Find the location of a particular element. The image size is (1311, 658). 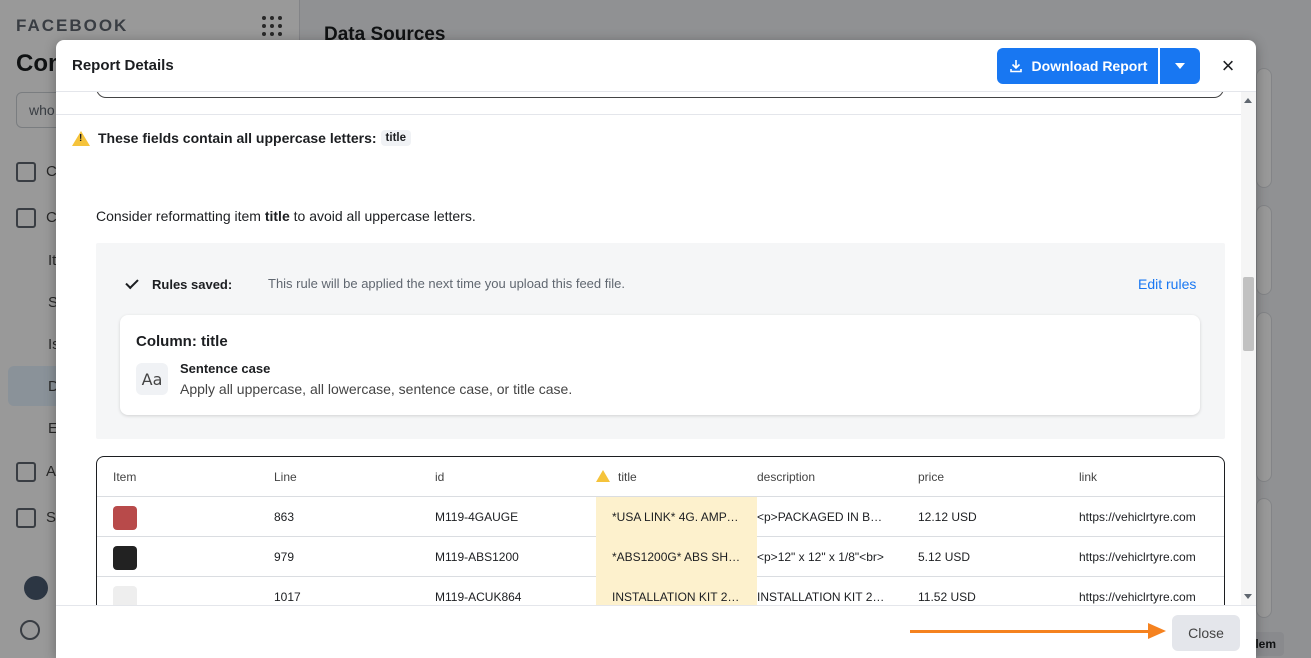

cell-description: <p>12" x 12" x 1/8"<br> is located at coordinates (820, 557).